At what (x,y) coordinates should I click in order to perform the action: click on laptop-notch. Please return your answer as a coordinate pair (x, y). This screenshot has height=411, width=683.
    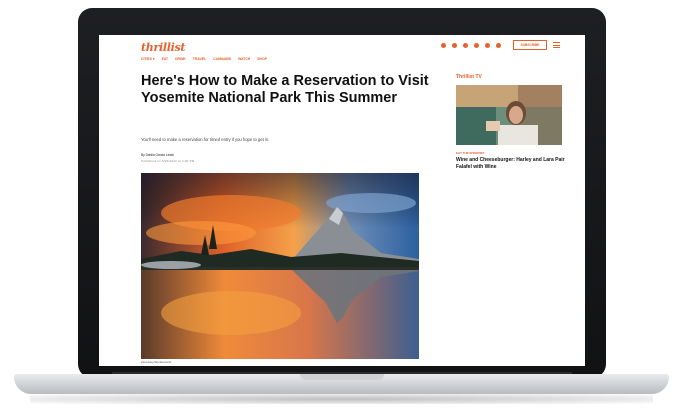
    Looking at the image, I should click on (342, 377).